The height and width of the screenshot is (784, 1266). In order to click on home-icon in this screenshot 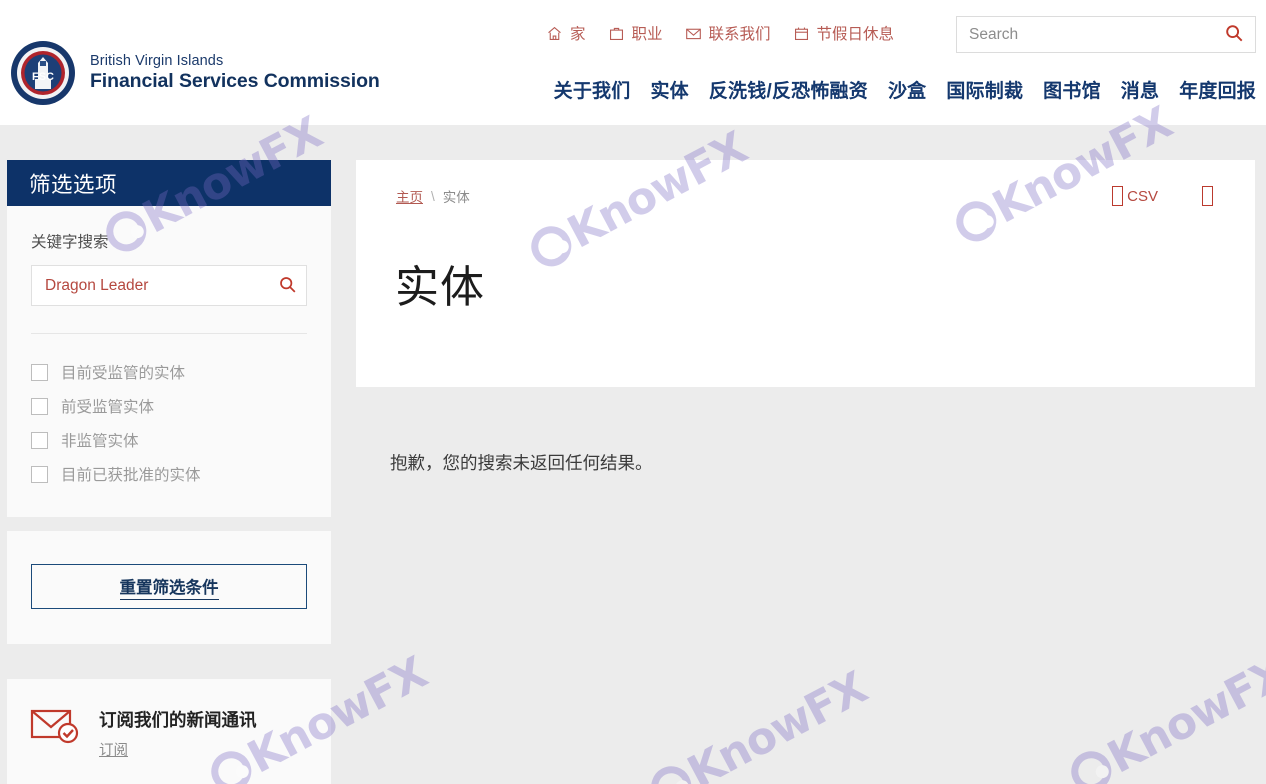, I will do `click(554, 33)`.